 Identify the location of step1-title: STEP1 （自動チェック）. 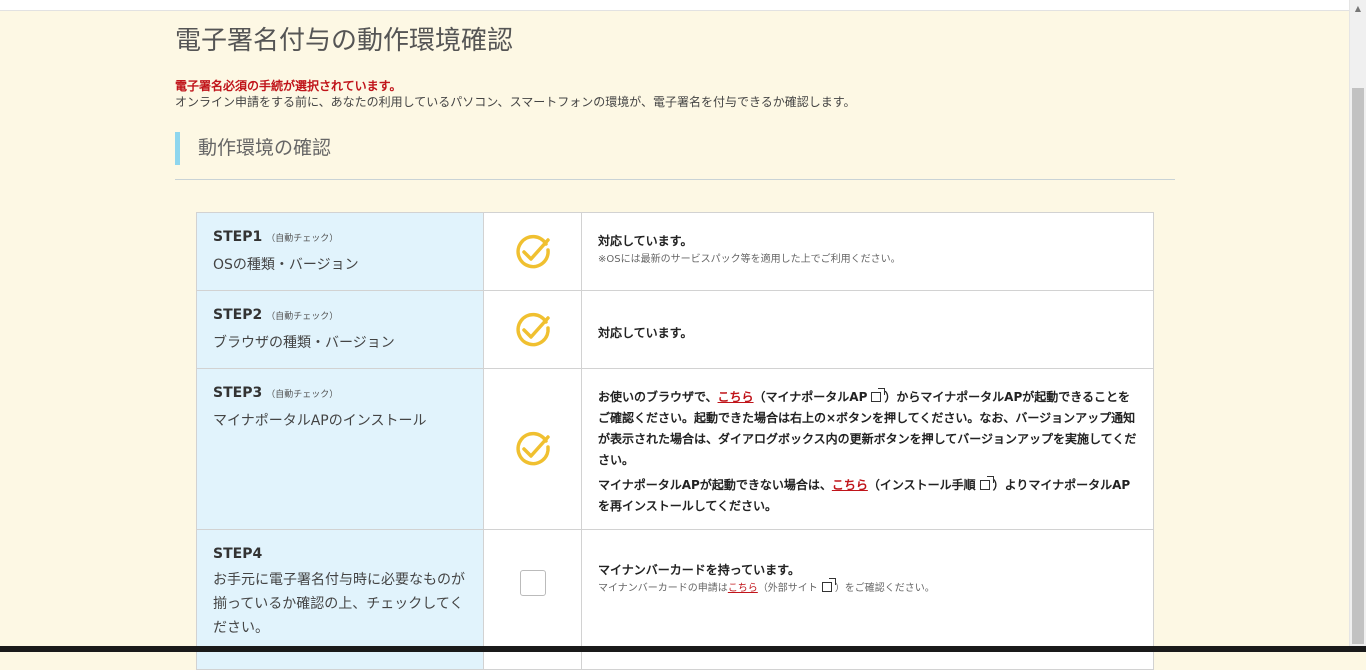
(276, 237).